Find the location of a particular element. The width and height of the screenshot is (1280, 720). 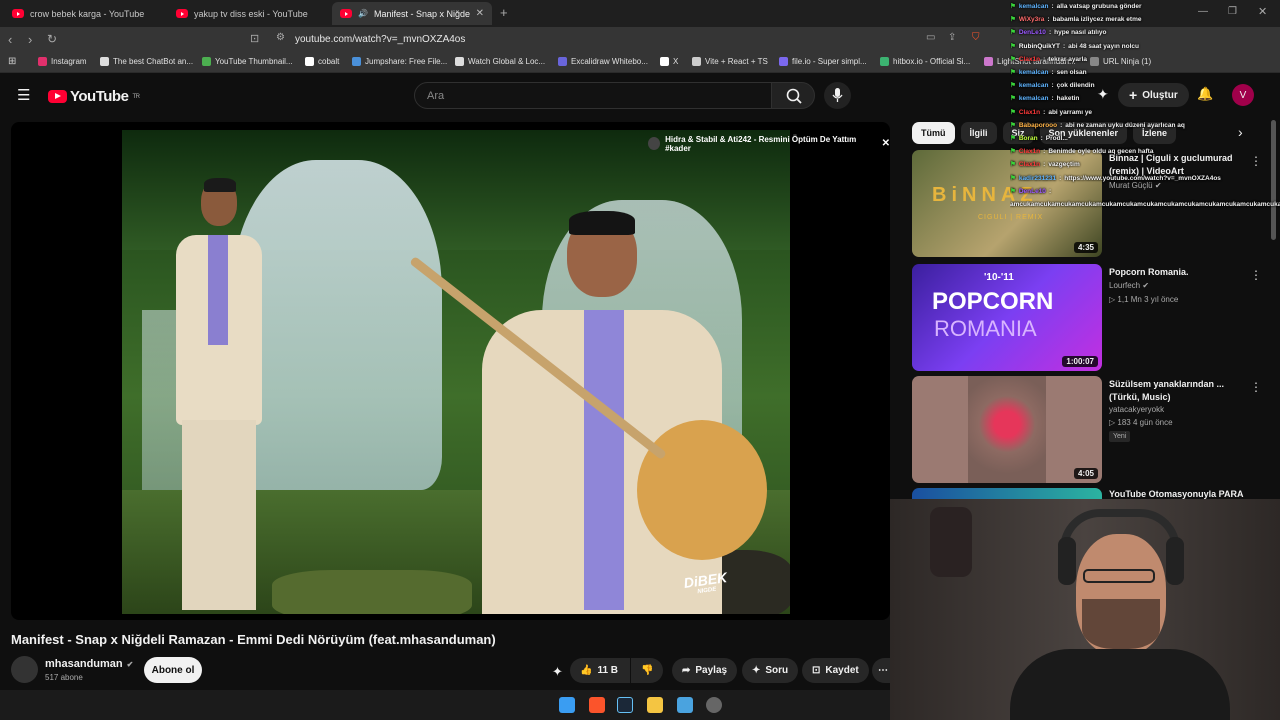

browser-tab-active: 🔊 Manifest - Snap x Niğdeli Ra ✕ is located at coordinates (412, 13).